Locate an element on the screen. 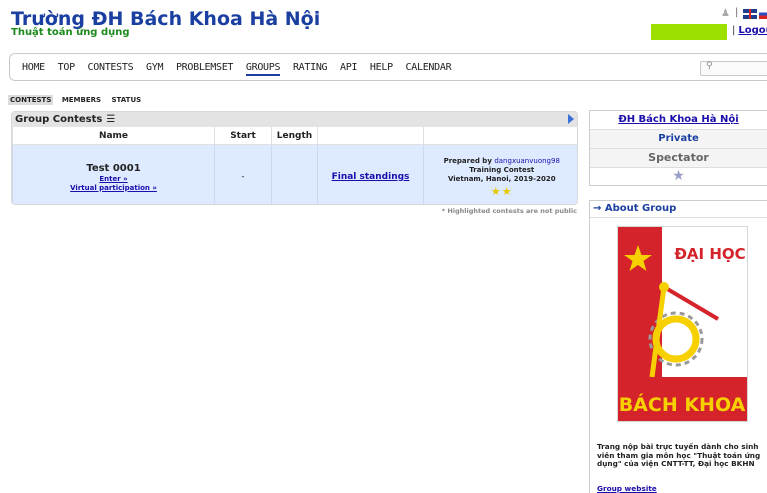 This screenshot has width=767, height=493. group-info-box: ĐH Bách Khoa Hà Nội Private Spectator ★ is located at coordinates (678, 148).